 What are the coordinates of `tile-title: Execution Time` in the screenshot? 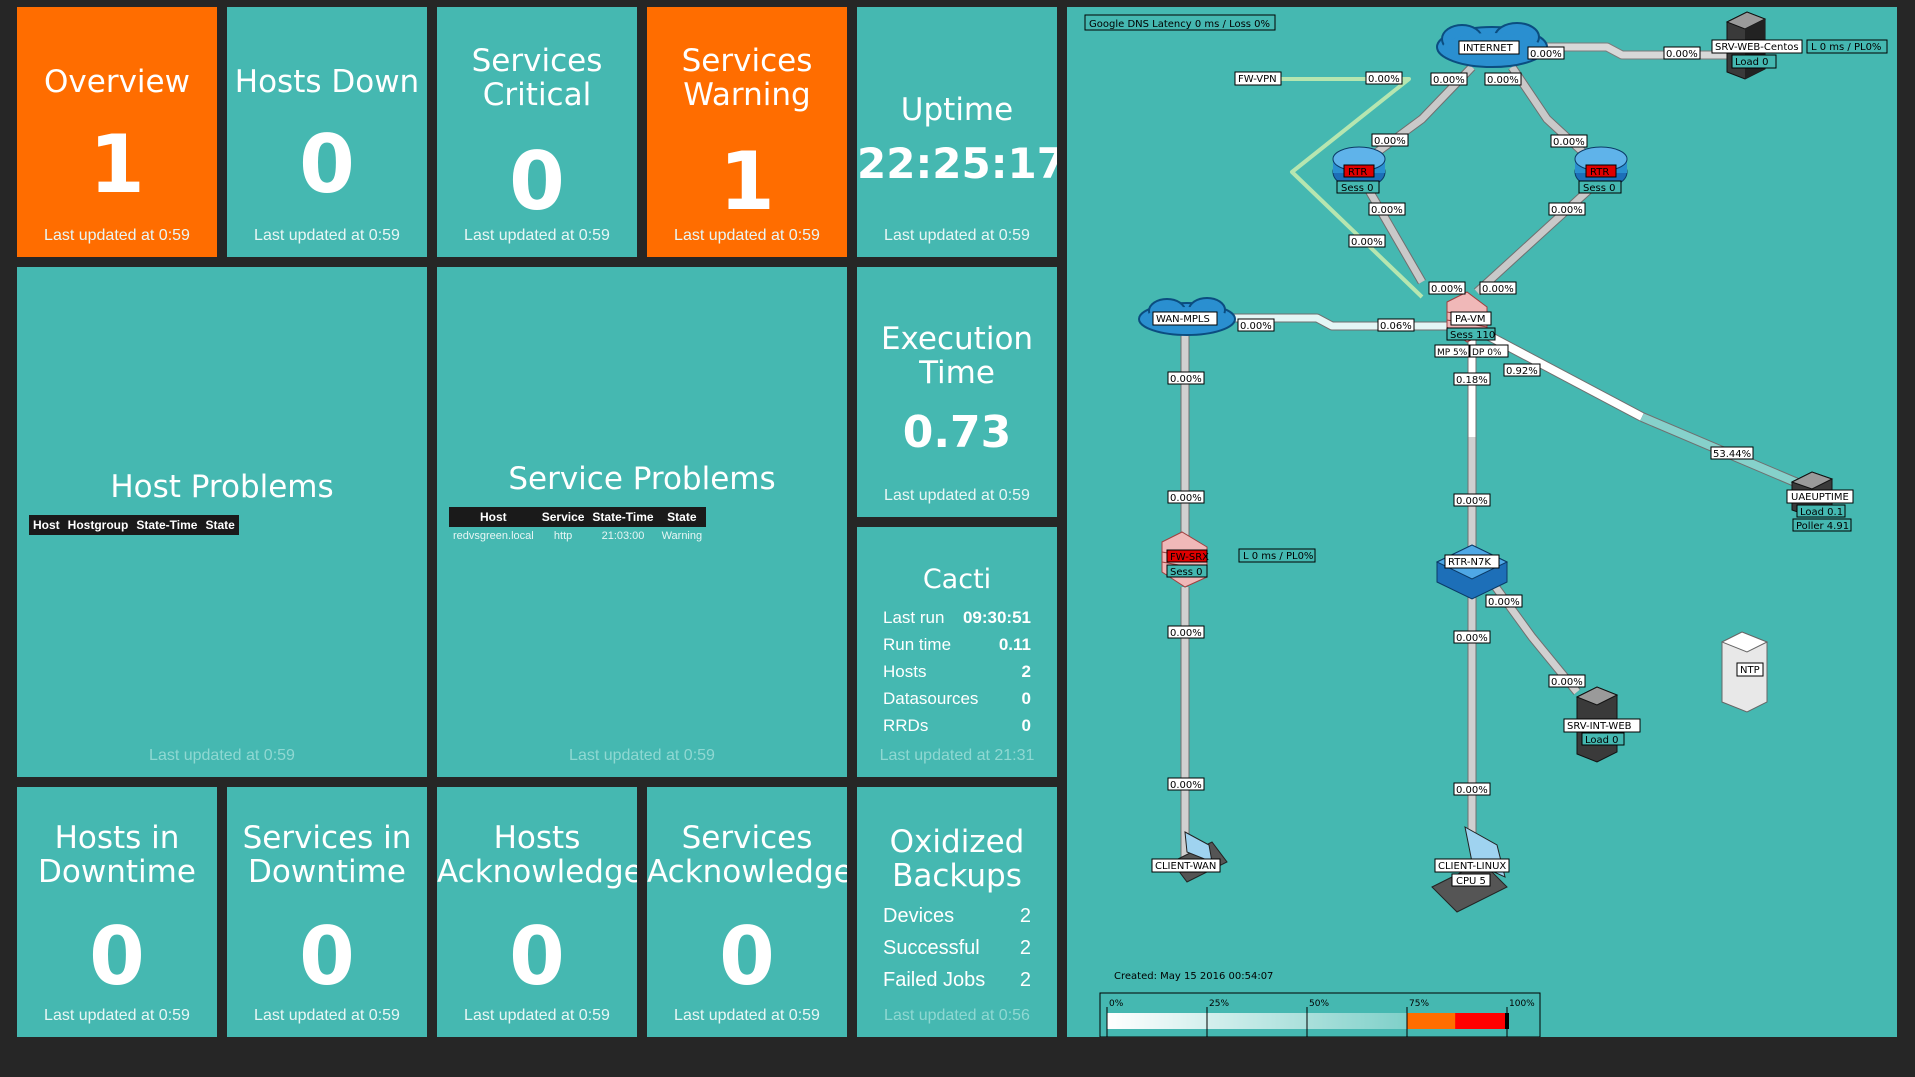 It's located at (957, 356).